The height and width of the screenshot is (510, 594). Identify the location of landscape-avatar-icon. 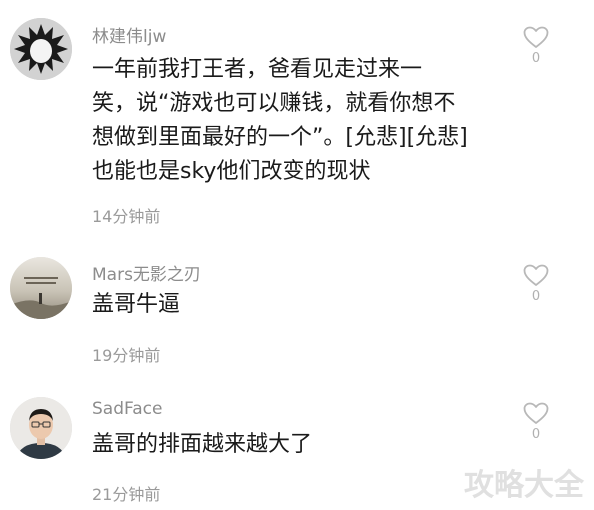
(41, 288).